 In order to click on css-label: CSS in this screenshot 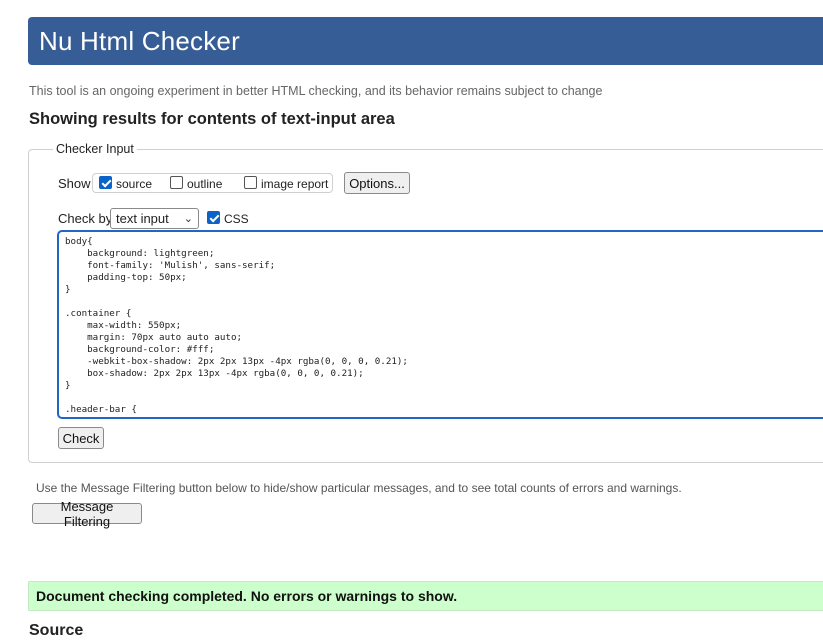, I will do `click(236, 219)`.